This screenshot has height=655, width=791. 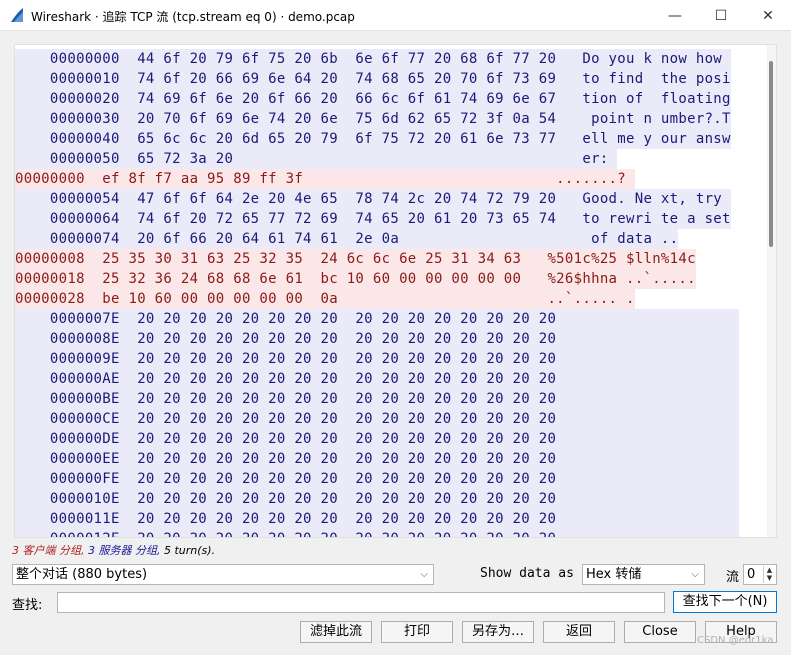 What do you see at coordinates (643, 574) in the screenshot?
I see `data-format-select: Hex 转储 ⌵` at bounding box center [643, 574].